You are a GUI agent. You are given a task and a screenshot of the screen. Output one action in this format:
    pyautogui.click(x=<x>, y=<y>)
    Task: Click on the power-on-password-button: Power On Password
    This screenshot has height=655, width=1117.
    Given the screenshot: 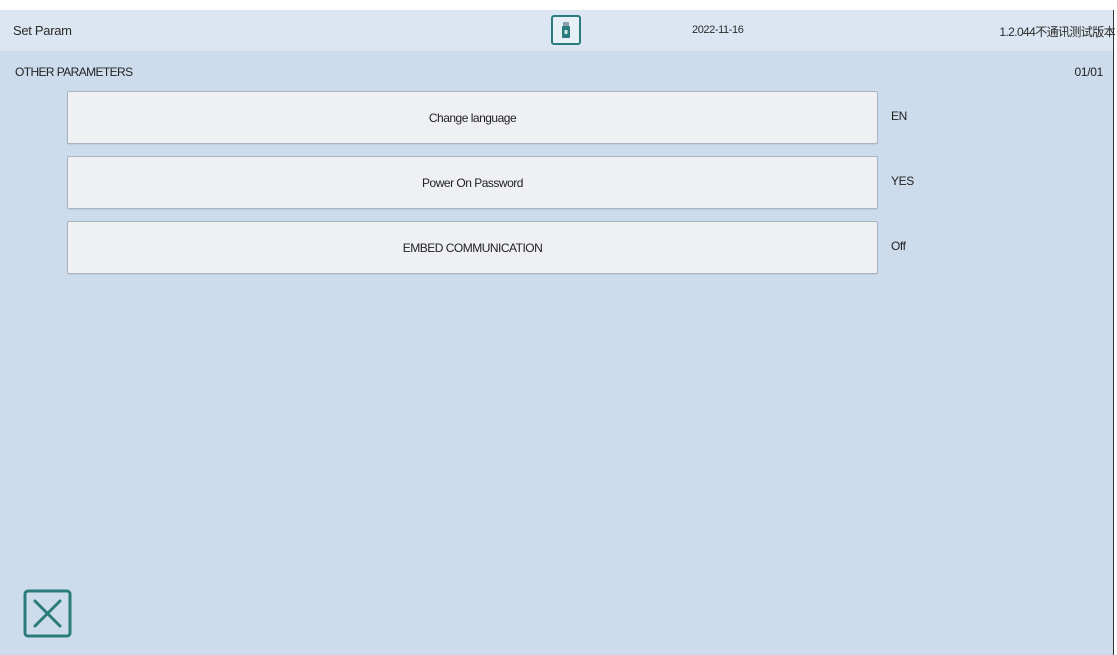 What is the action you would take?
    pyautogui.click(x=472, y=182)
    